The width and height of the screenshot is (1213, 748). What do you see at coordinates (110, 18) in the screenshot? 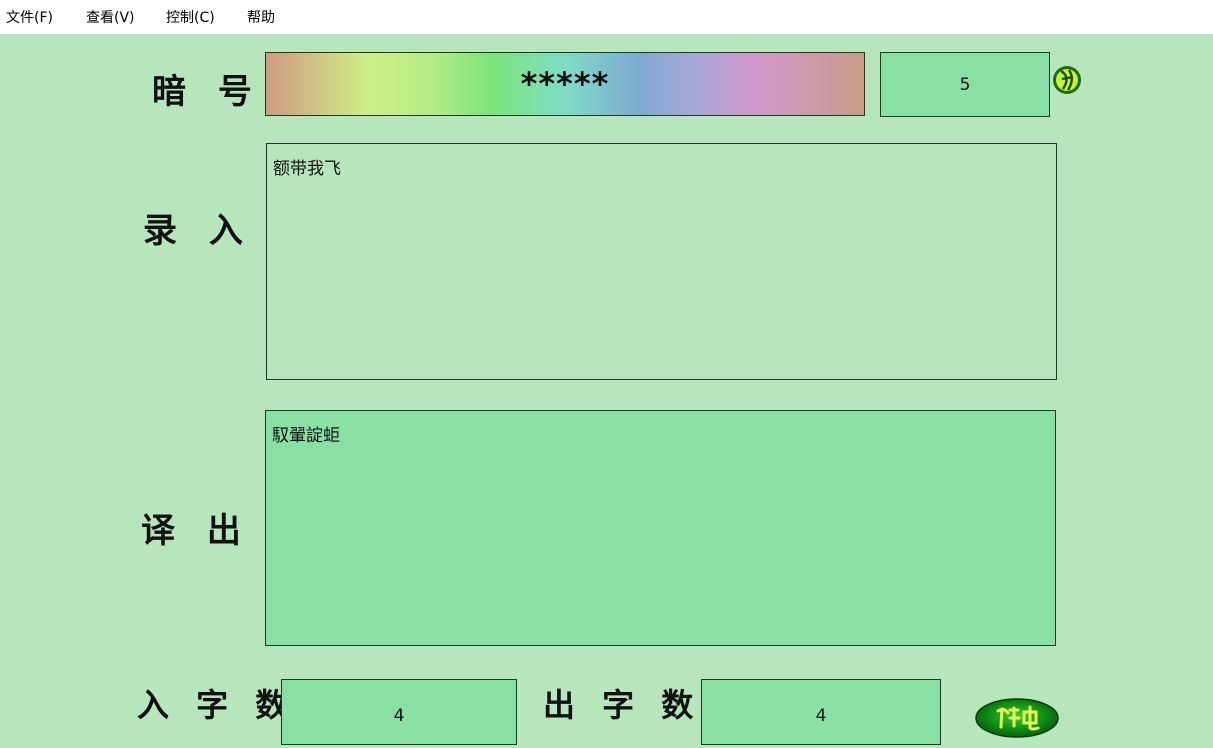
I see `menu-view: 查看(V)` at bounding box center [110, 18].